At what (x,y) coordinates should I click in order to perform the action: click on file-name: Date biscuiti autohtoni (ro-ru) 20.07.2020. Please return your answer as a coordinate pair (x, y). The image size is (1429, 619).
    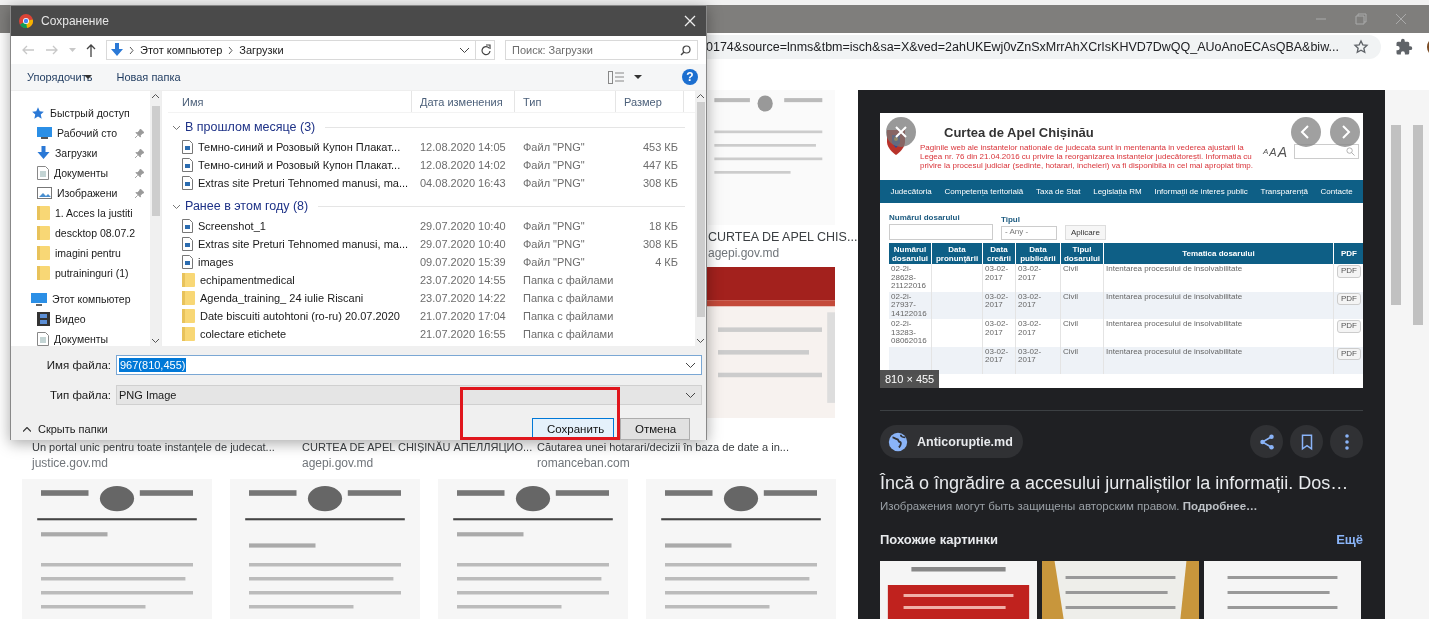
    Looking at the image, I should click on (300, 316).